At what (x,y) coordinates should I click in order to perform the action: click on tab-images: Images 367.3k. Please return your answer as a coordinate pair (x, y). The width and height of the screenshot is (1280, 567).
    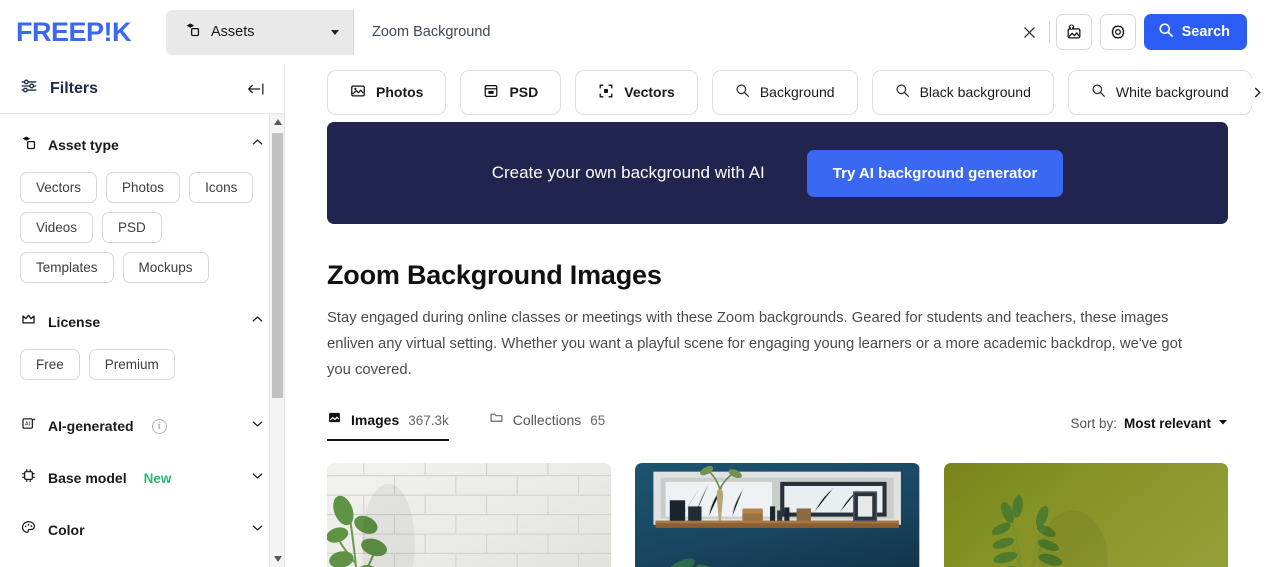
    Looking at the image, I should click on (388, 425).